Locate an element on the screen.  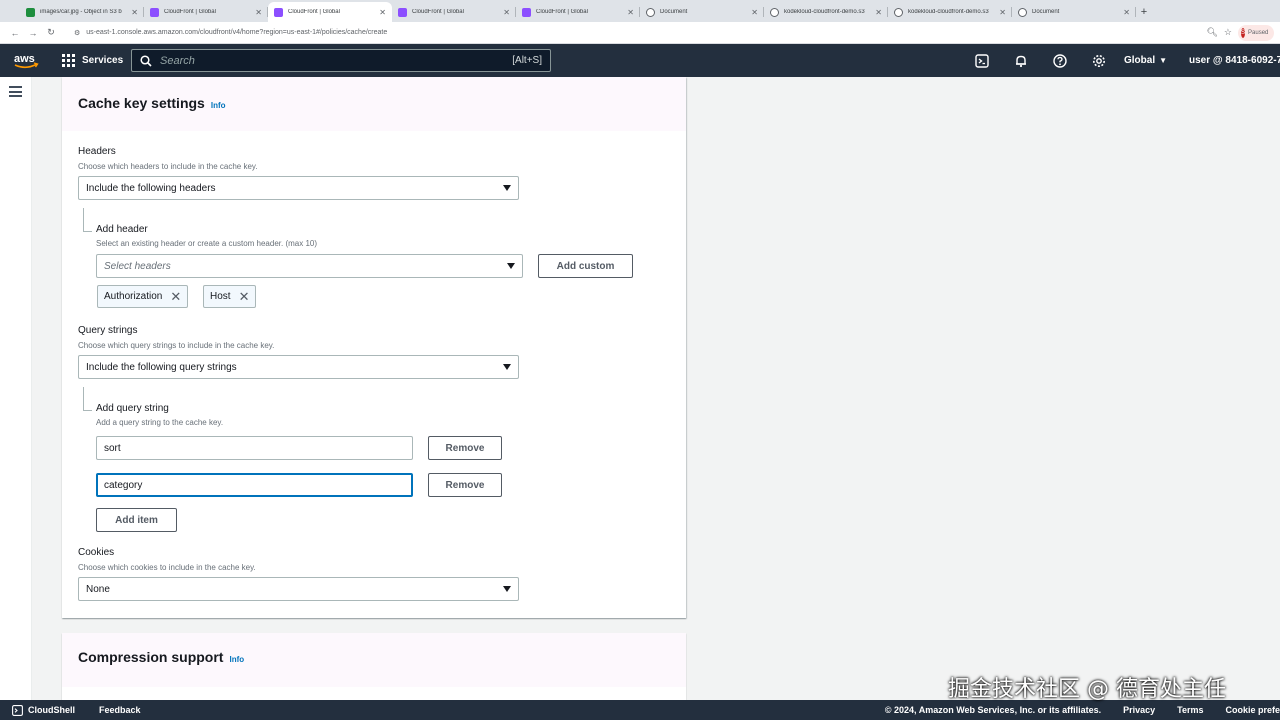
back-arrow-icon: ← is located at coordinates (15, 33).